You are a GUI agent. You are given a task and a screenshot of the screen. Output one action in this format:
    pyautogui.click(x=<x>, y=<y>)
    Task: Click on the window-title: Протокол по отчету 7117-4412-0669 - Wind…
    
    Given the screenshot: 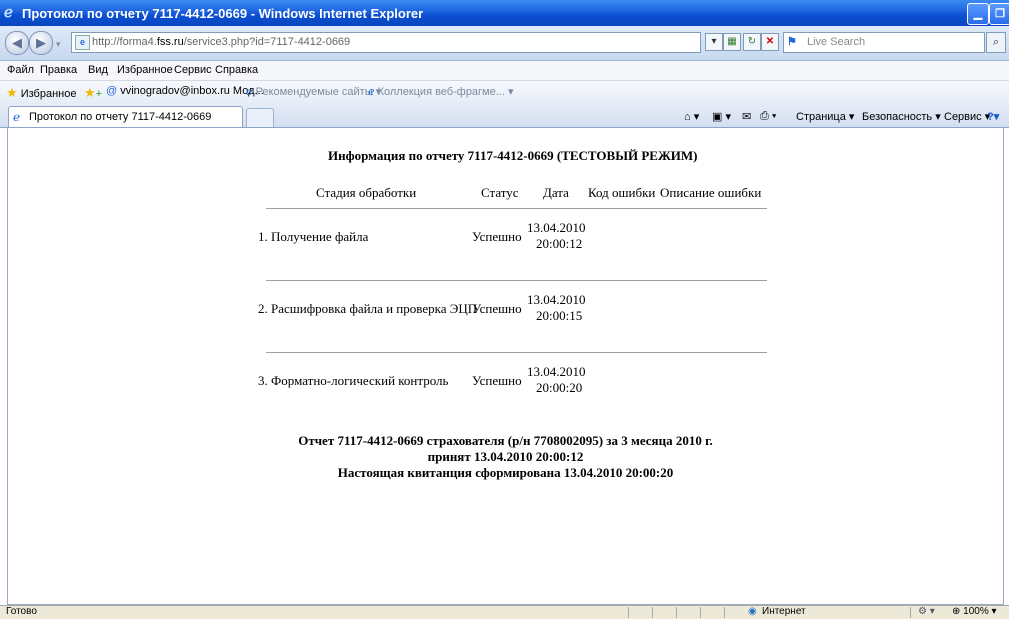 What is the action you would take?
    pyautogui.click(x=223, y=13)
    